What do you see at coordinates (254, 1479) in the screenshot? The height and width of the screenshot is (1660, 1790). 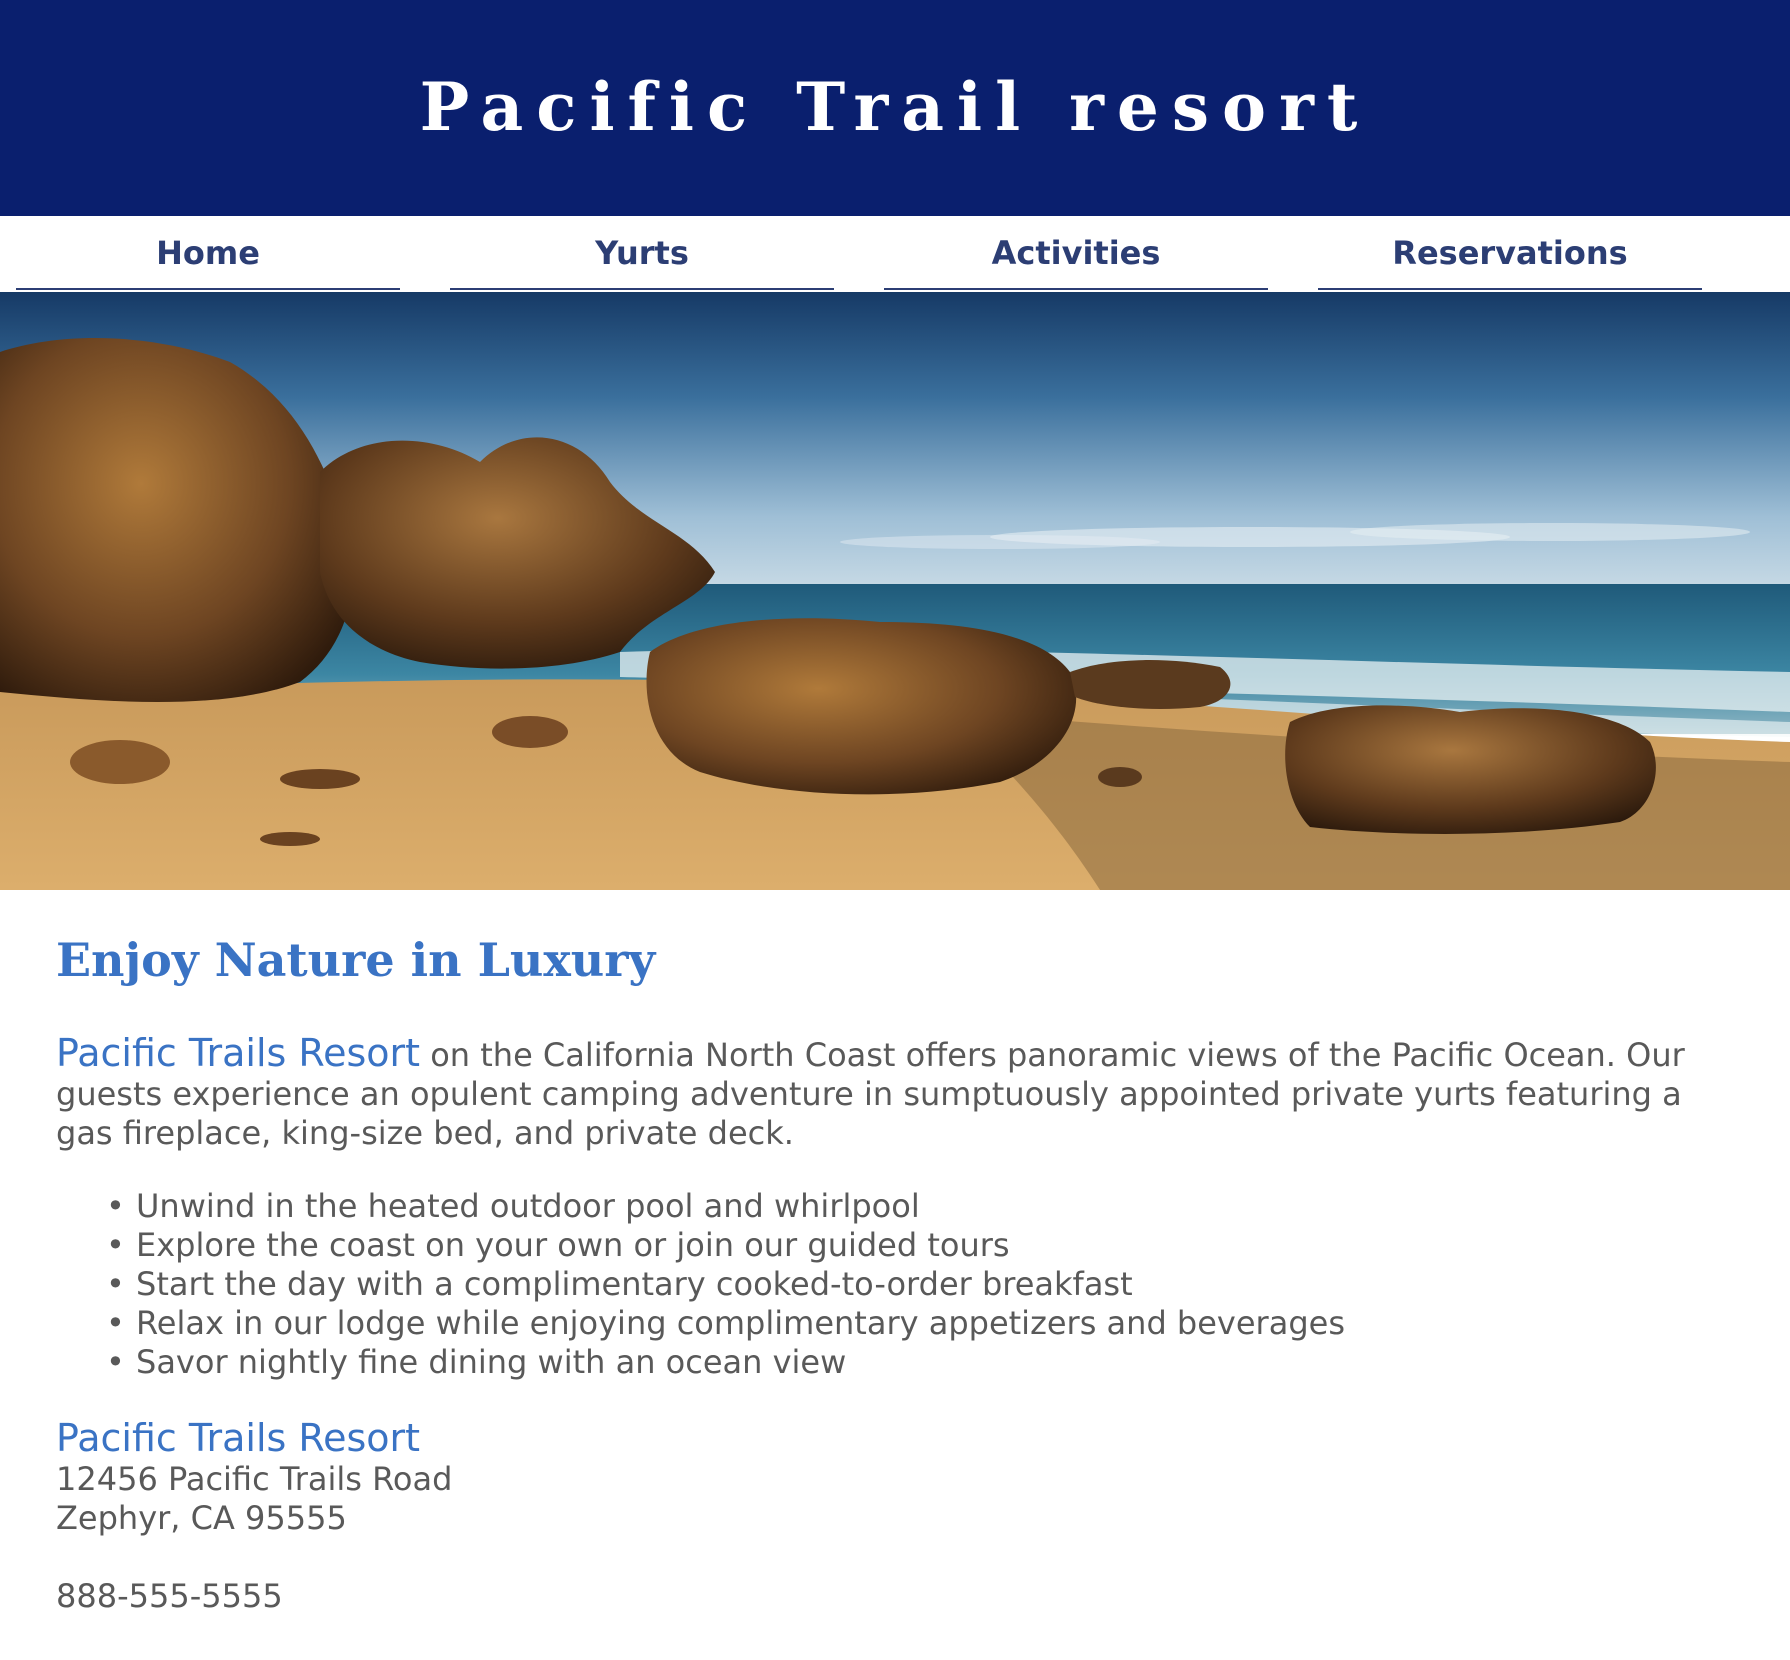 I see `contact-street: 12456 Pacific Trails Road` at bounding box center [254, 1479].